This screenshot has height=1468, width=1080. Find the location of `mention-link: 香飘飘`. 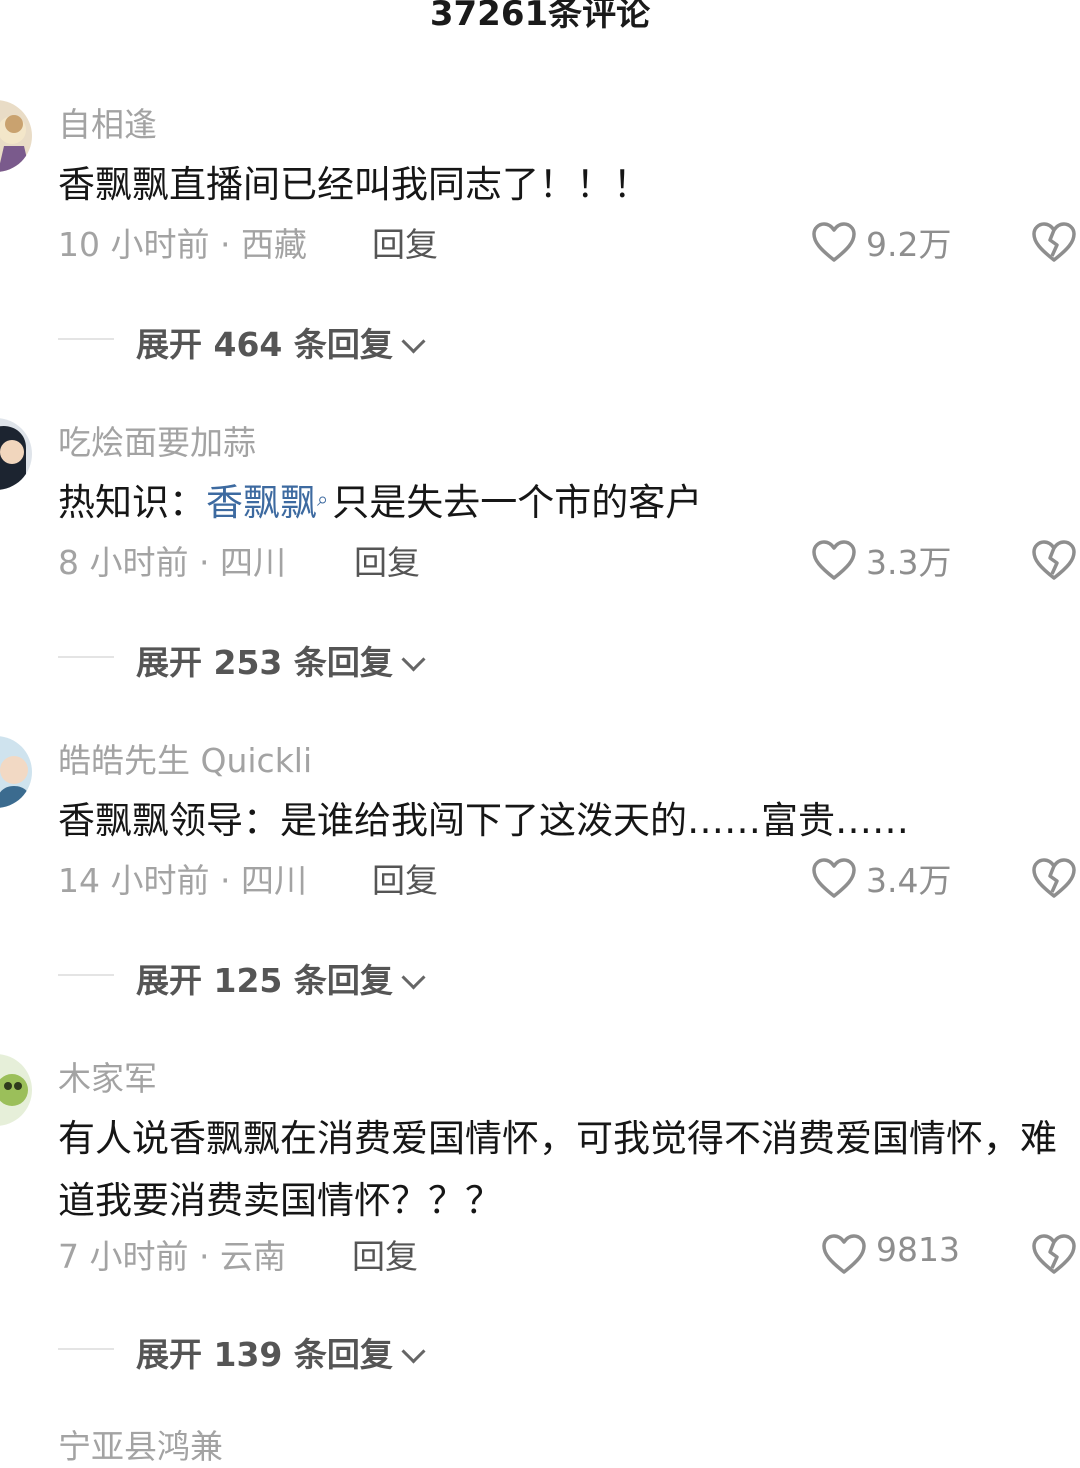

mention-link: 香飘飘 is located at coordinates (261, 502).